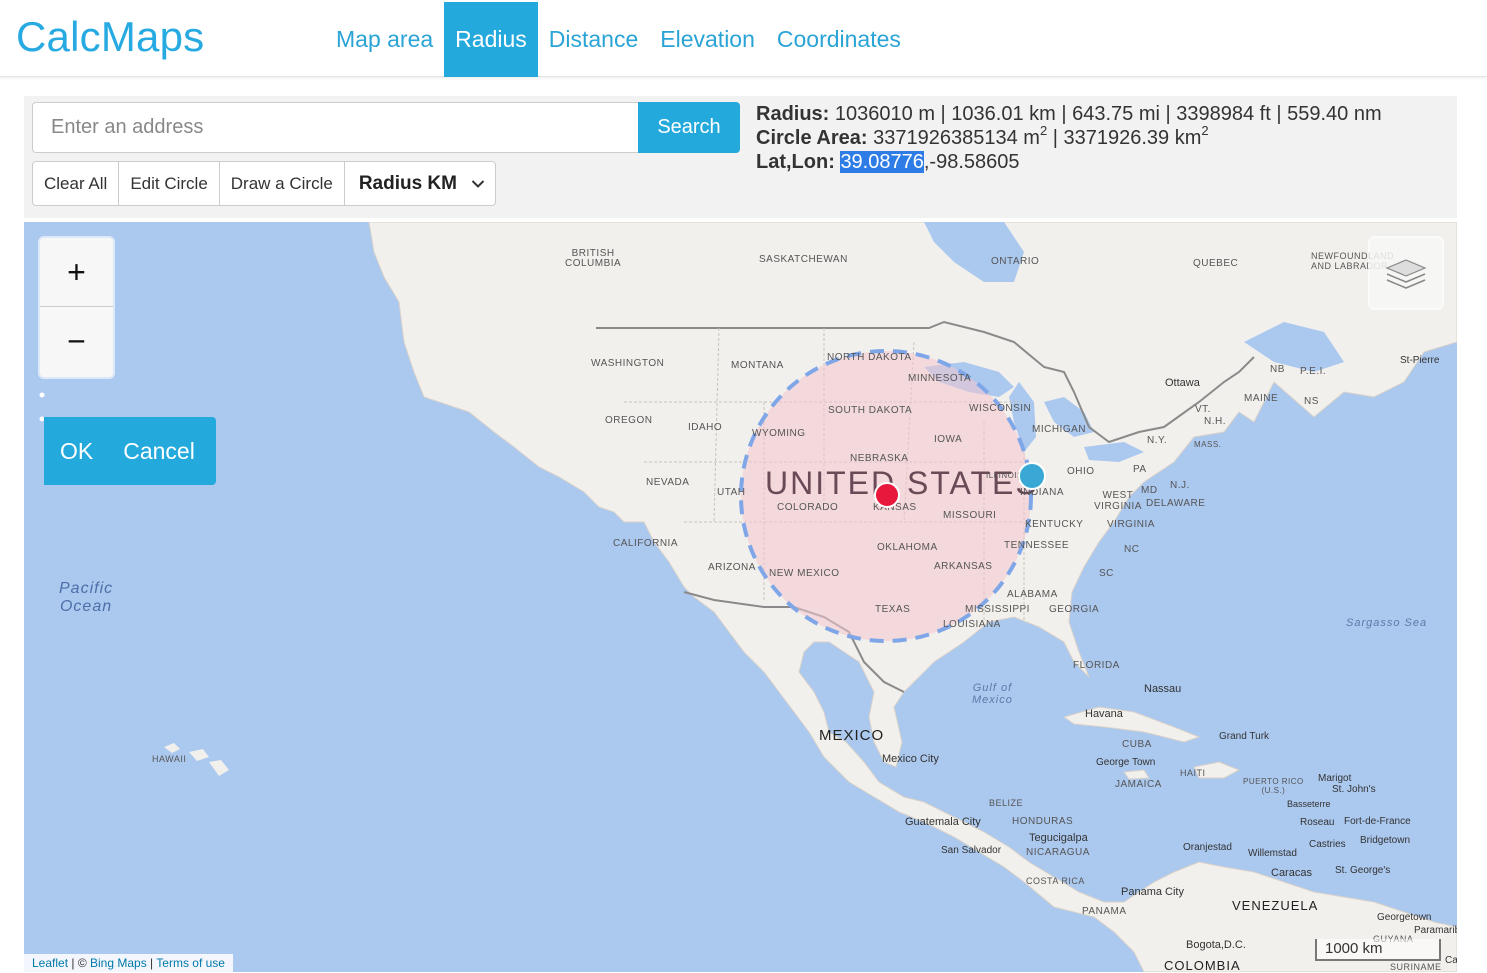 The image size is (1487, 973). Describe the element at coordinates (1037, 545) in the screenshot. I see `label-tennessee: TENNESSEE` at that location.